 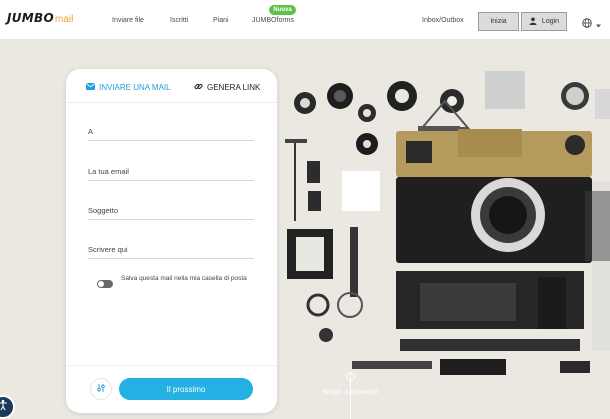 I want to click on sender-email-field: La tua email, so click(x=171, y=174).